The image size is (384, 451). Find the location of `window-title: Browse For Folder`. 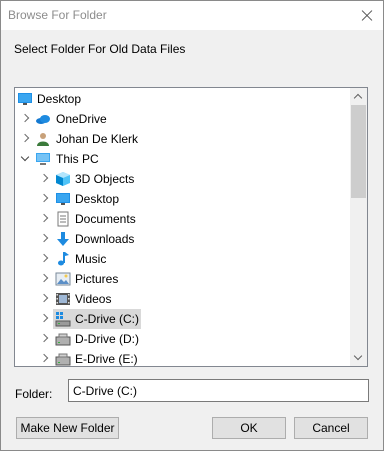

window-title: Browse For Folder is located at coordinates (57, 15).